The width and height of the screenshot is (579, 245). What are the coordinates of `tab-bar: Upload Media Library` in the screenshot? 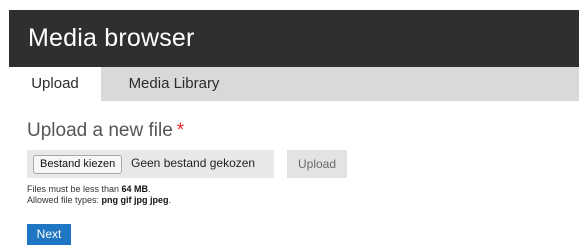 It's located at (294, 84).